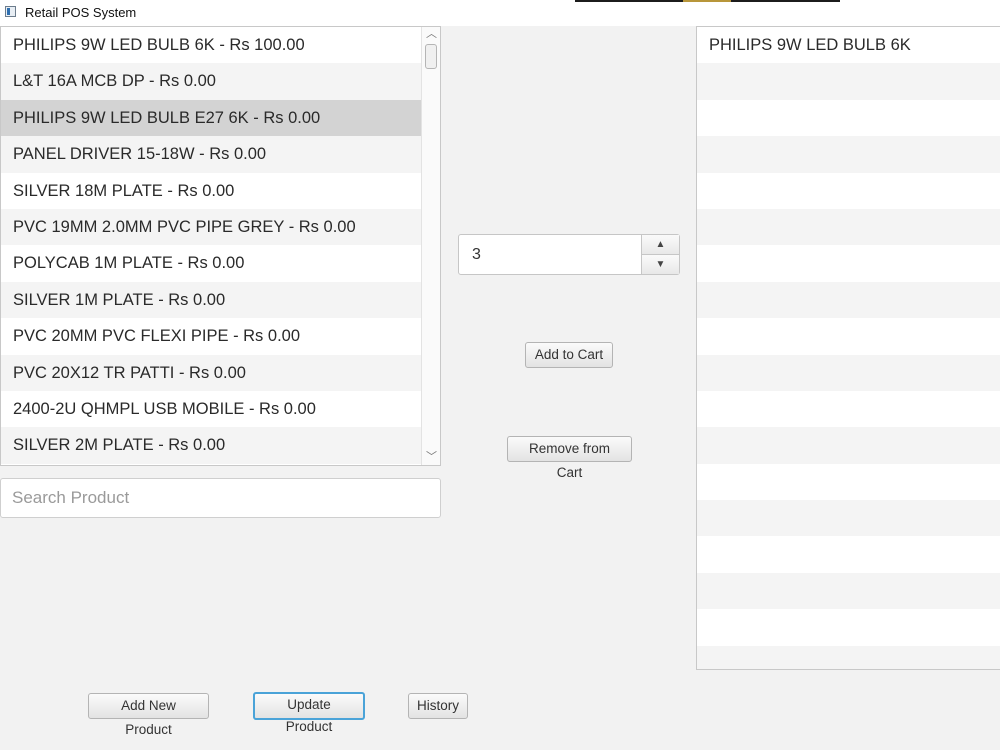 The width and height of the screenshot is (1000, 750). What do you see at coordinates (569, 355) in the screenshot?
I see `add-to-cart-button: Add to Cart` at bounding box center [569, 355].